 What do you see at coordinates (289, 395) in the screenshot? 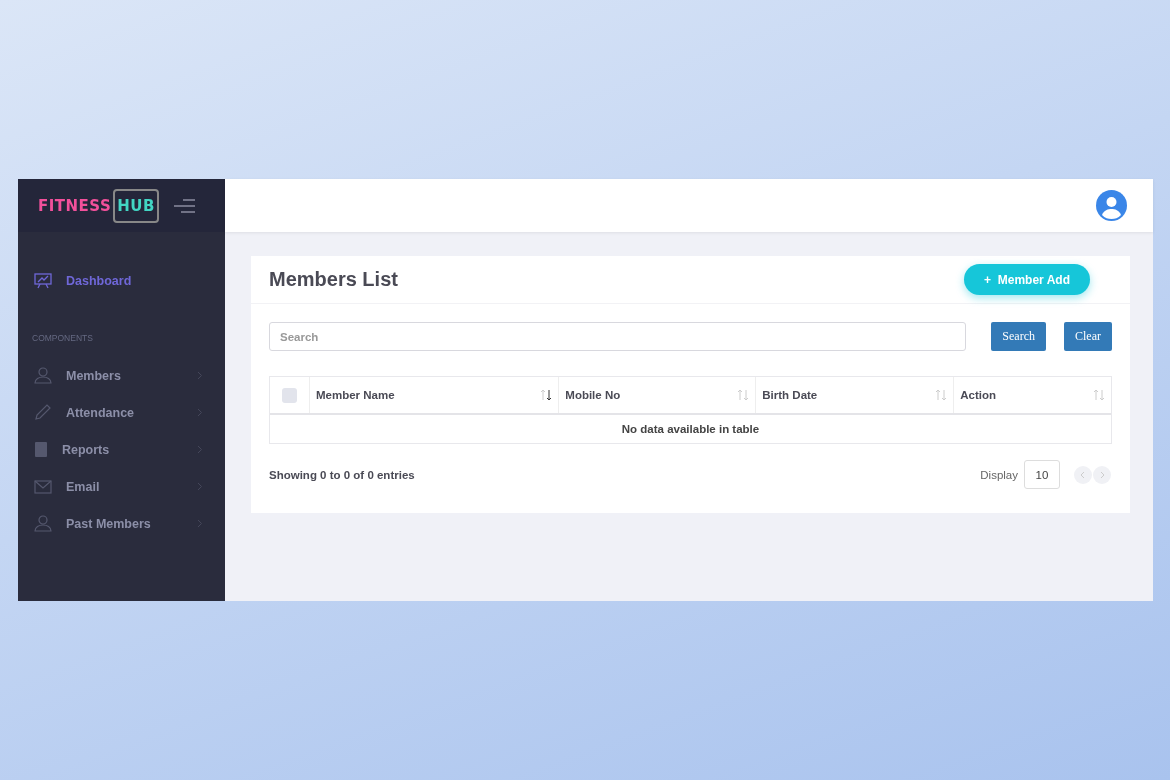
I see `select-all-checkbox` at bounding box center [289, 395].